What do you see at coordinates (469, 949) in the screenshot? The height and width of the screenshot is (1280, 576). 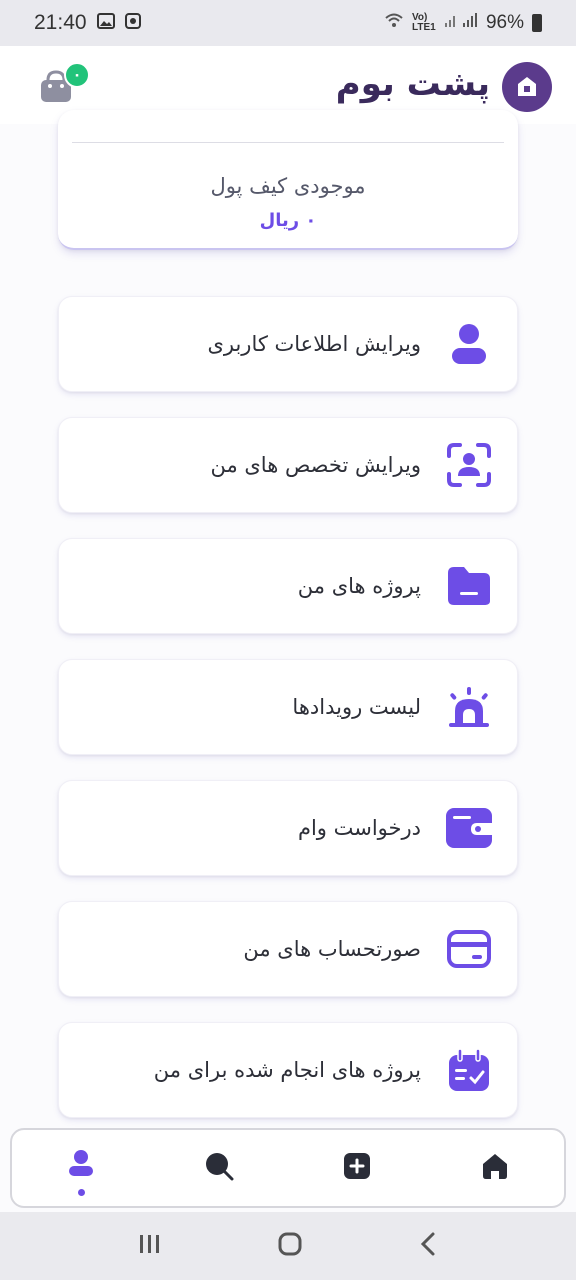 I see `card-icon` at bounding box center [469, 949].